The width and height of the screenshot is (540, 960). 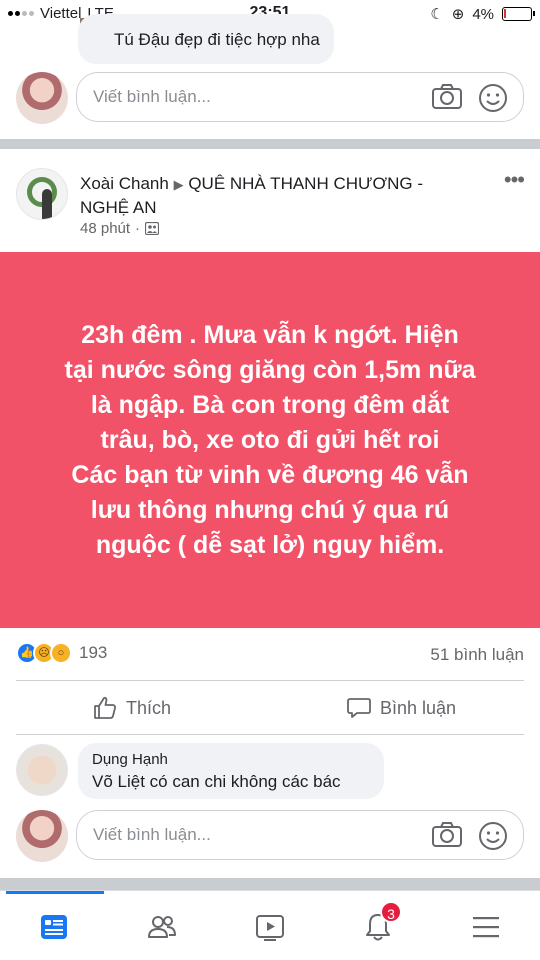 What do you see at coordinates (359, 708) in the screenshot?
I see `comment-icon` at bounding box center [359, 708].